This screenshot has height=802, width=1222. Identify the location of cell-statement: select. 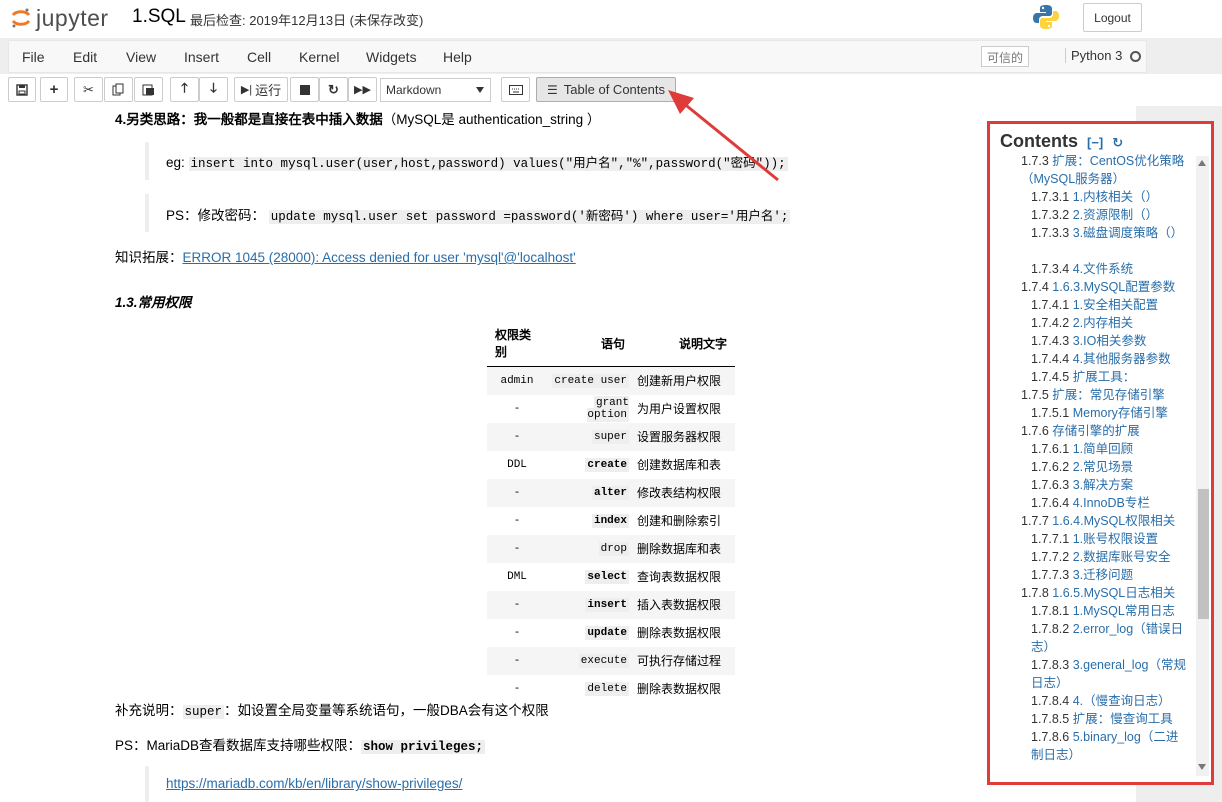
(590, 577).